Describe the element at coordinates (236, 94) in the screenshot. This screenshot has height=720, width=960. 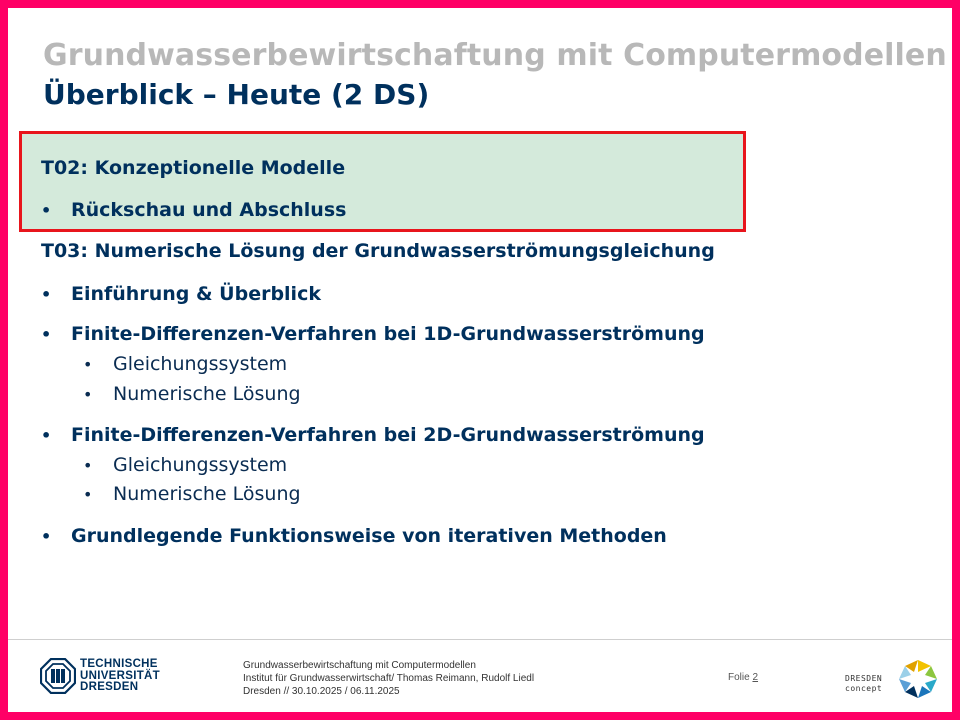
I see `slide-title: Überblick – Heute (2 DS)` at that location.